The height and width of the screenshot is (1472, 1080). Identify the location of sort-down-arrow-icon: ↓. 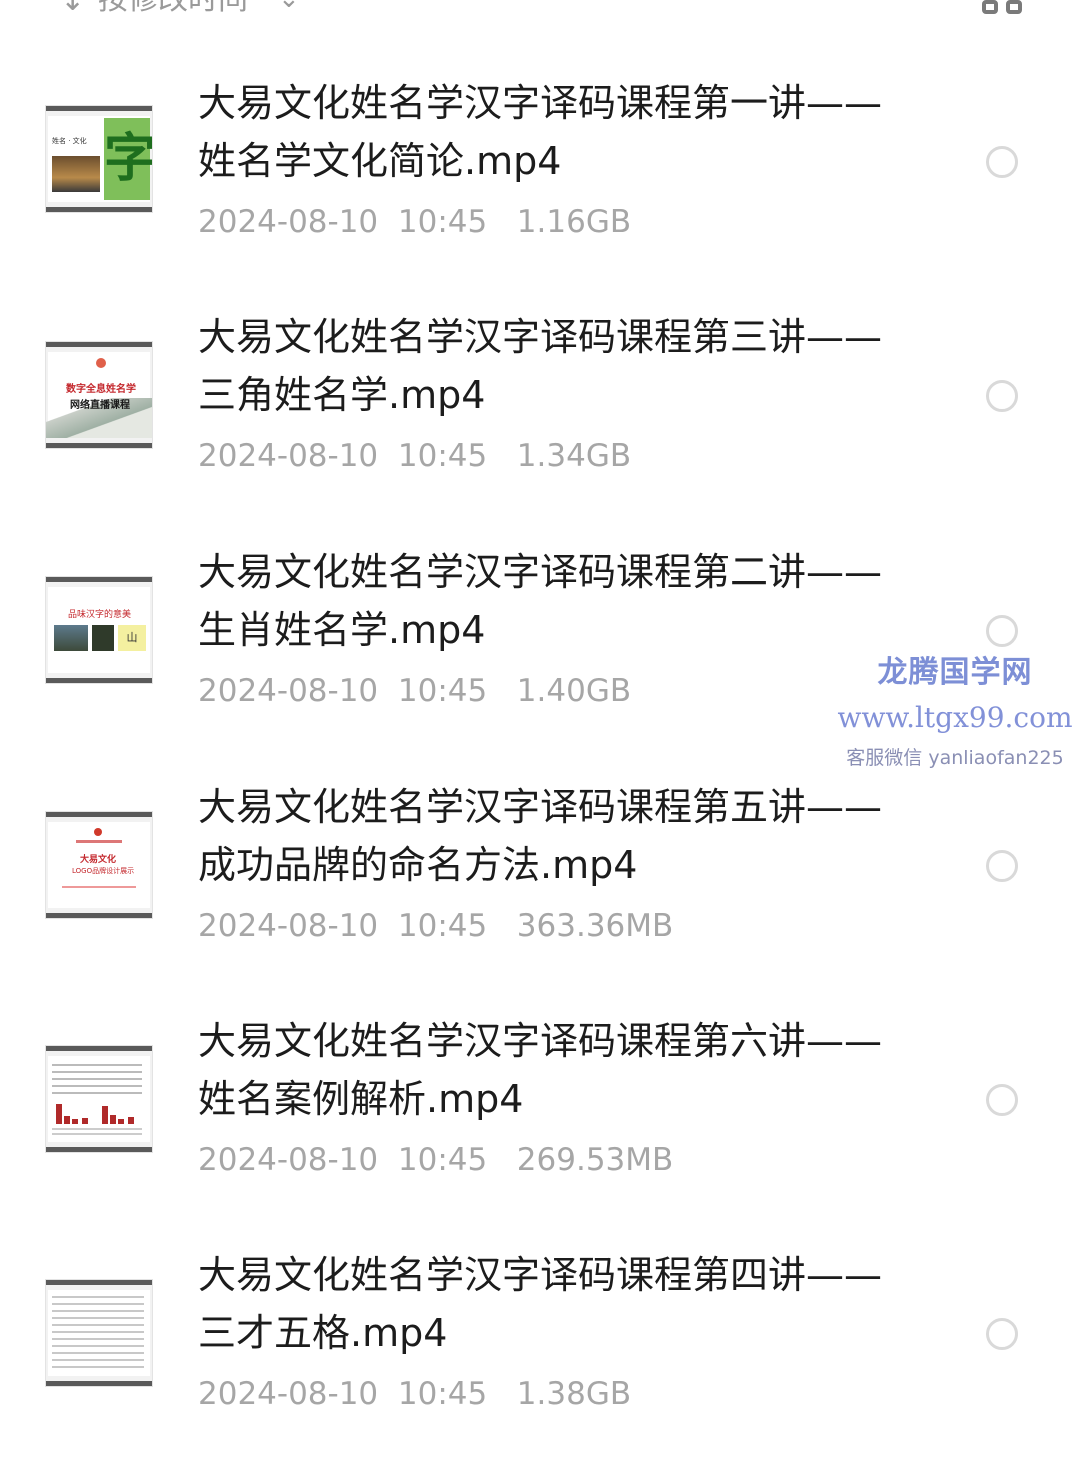
(72, 8).